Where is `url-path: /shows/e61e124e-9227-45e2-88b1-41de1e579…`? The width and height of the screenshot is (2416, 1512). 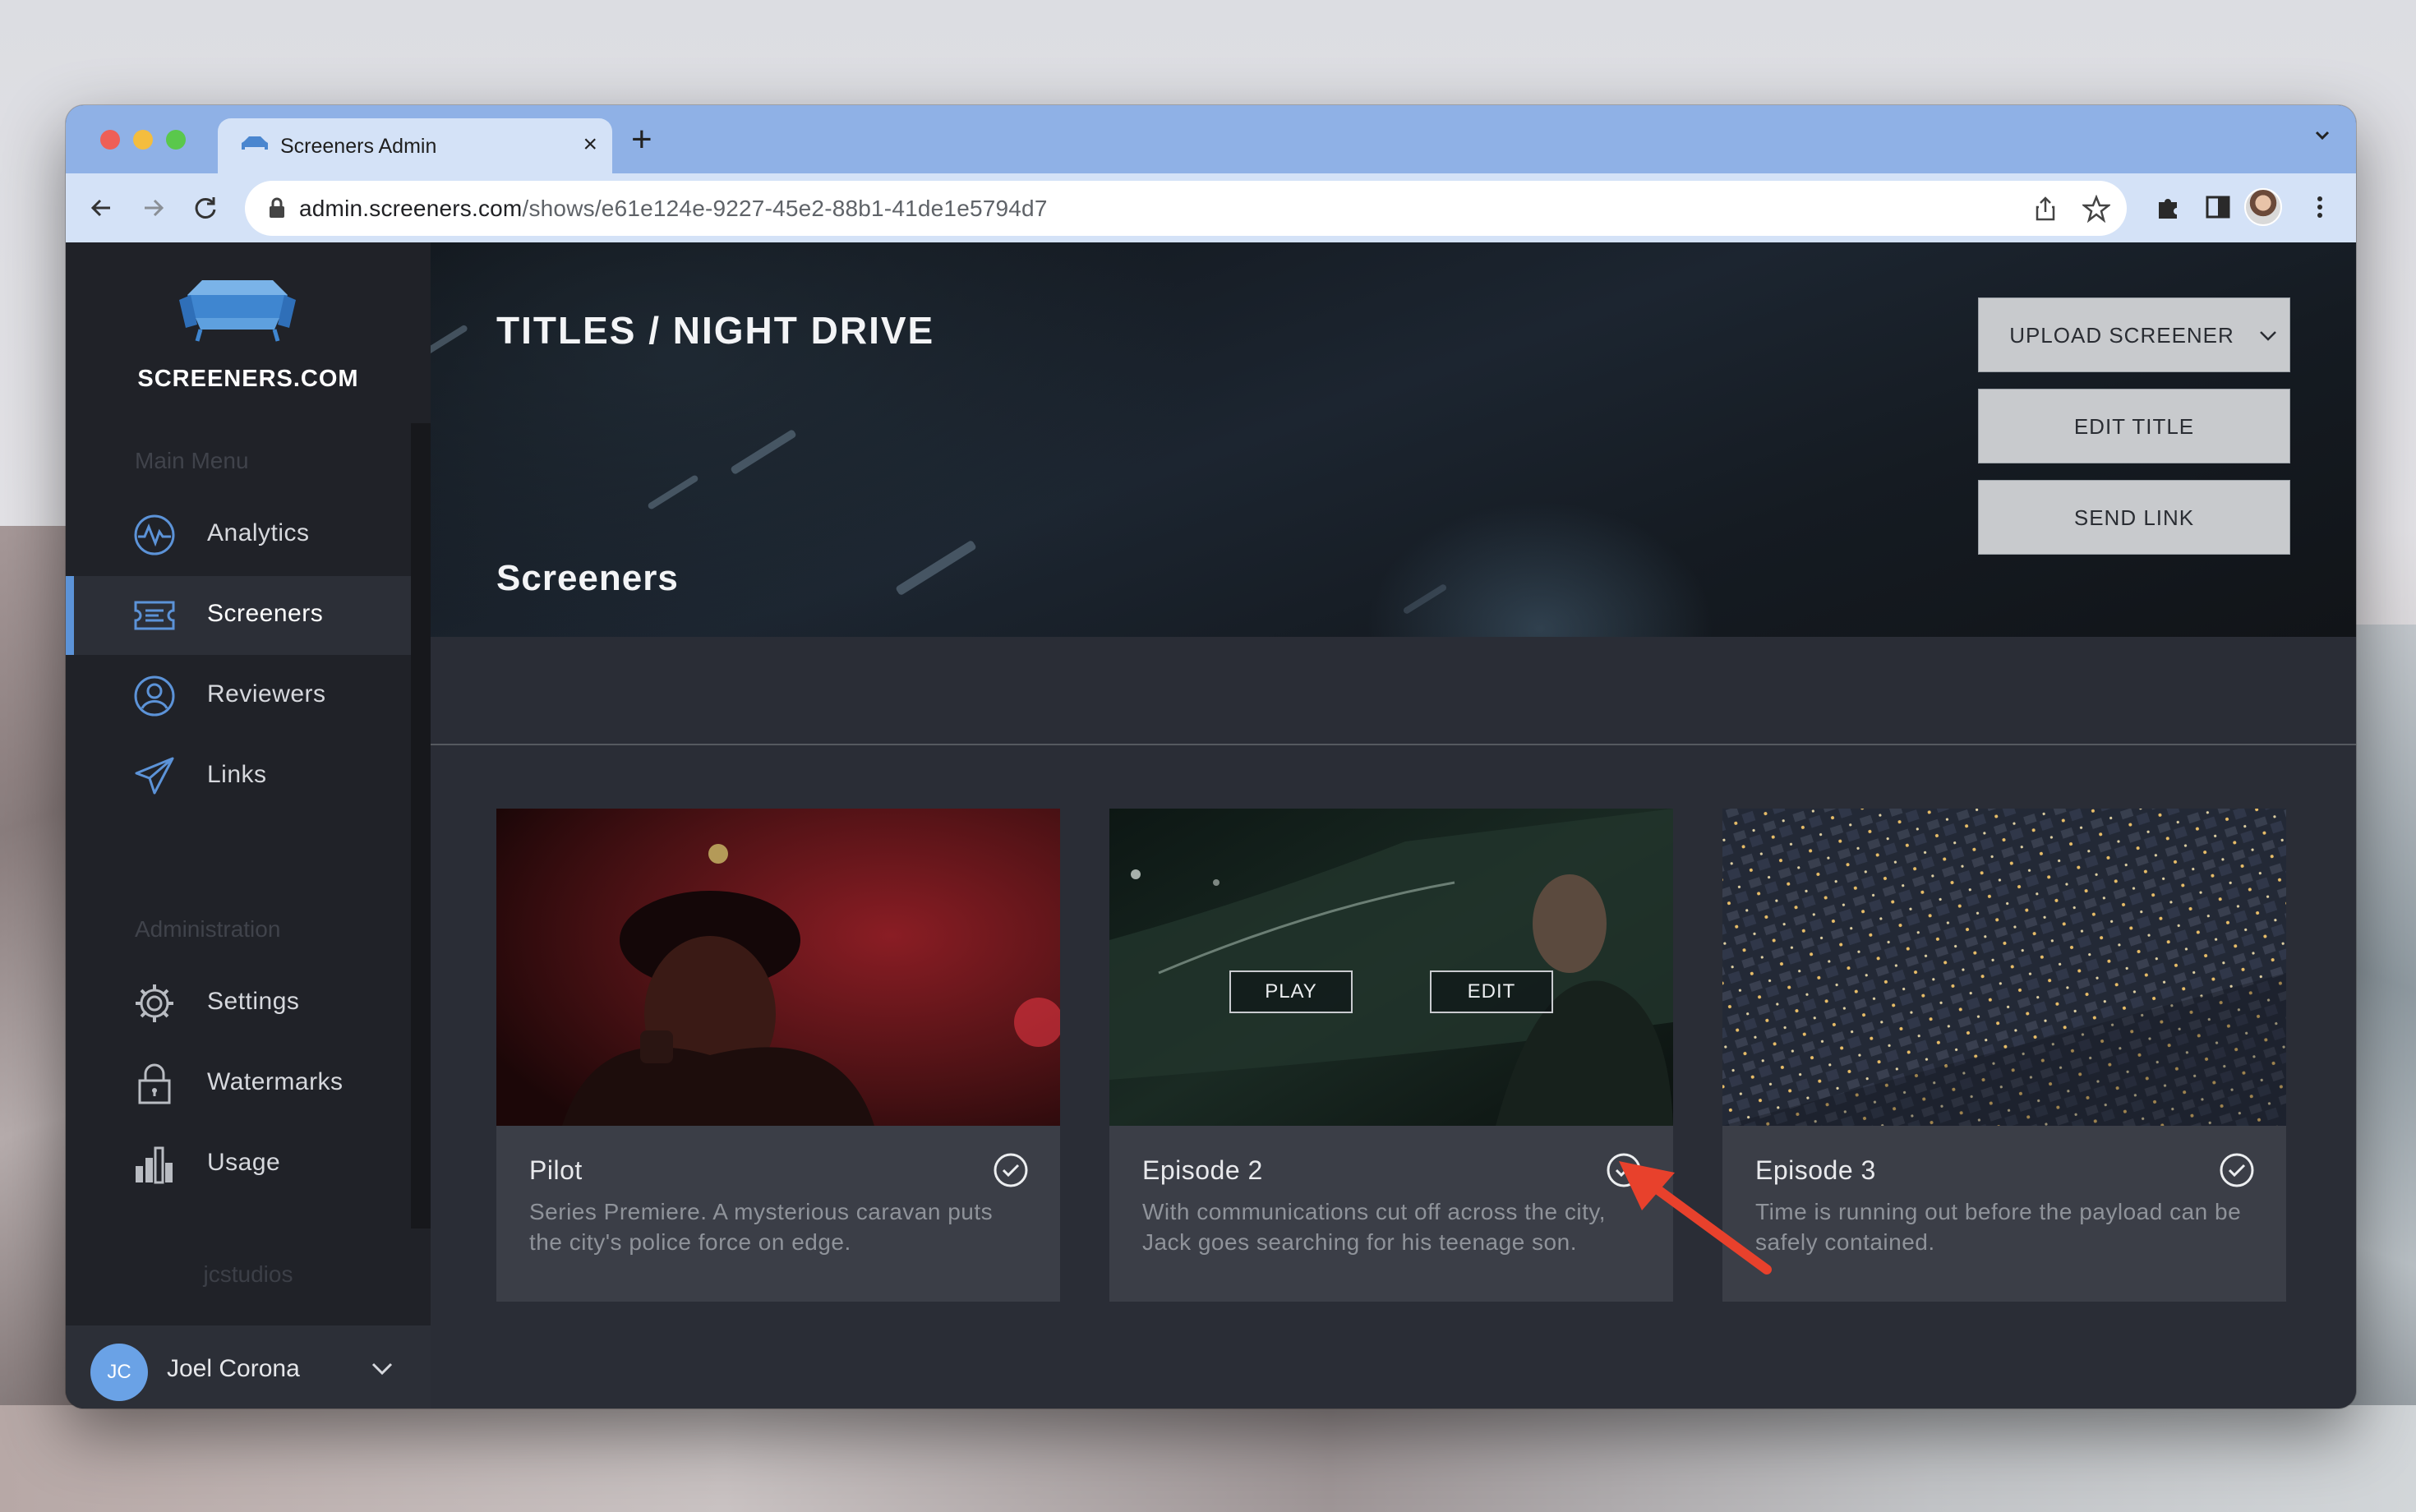
url-path: /shows/e61e124e-9227-45e2-88b1-41de1e579… is located at coordinates (785, 208).